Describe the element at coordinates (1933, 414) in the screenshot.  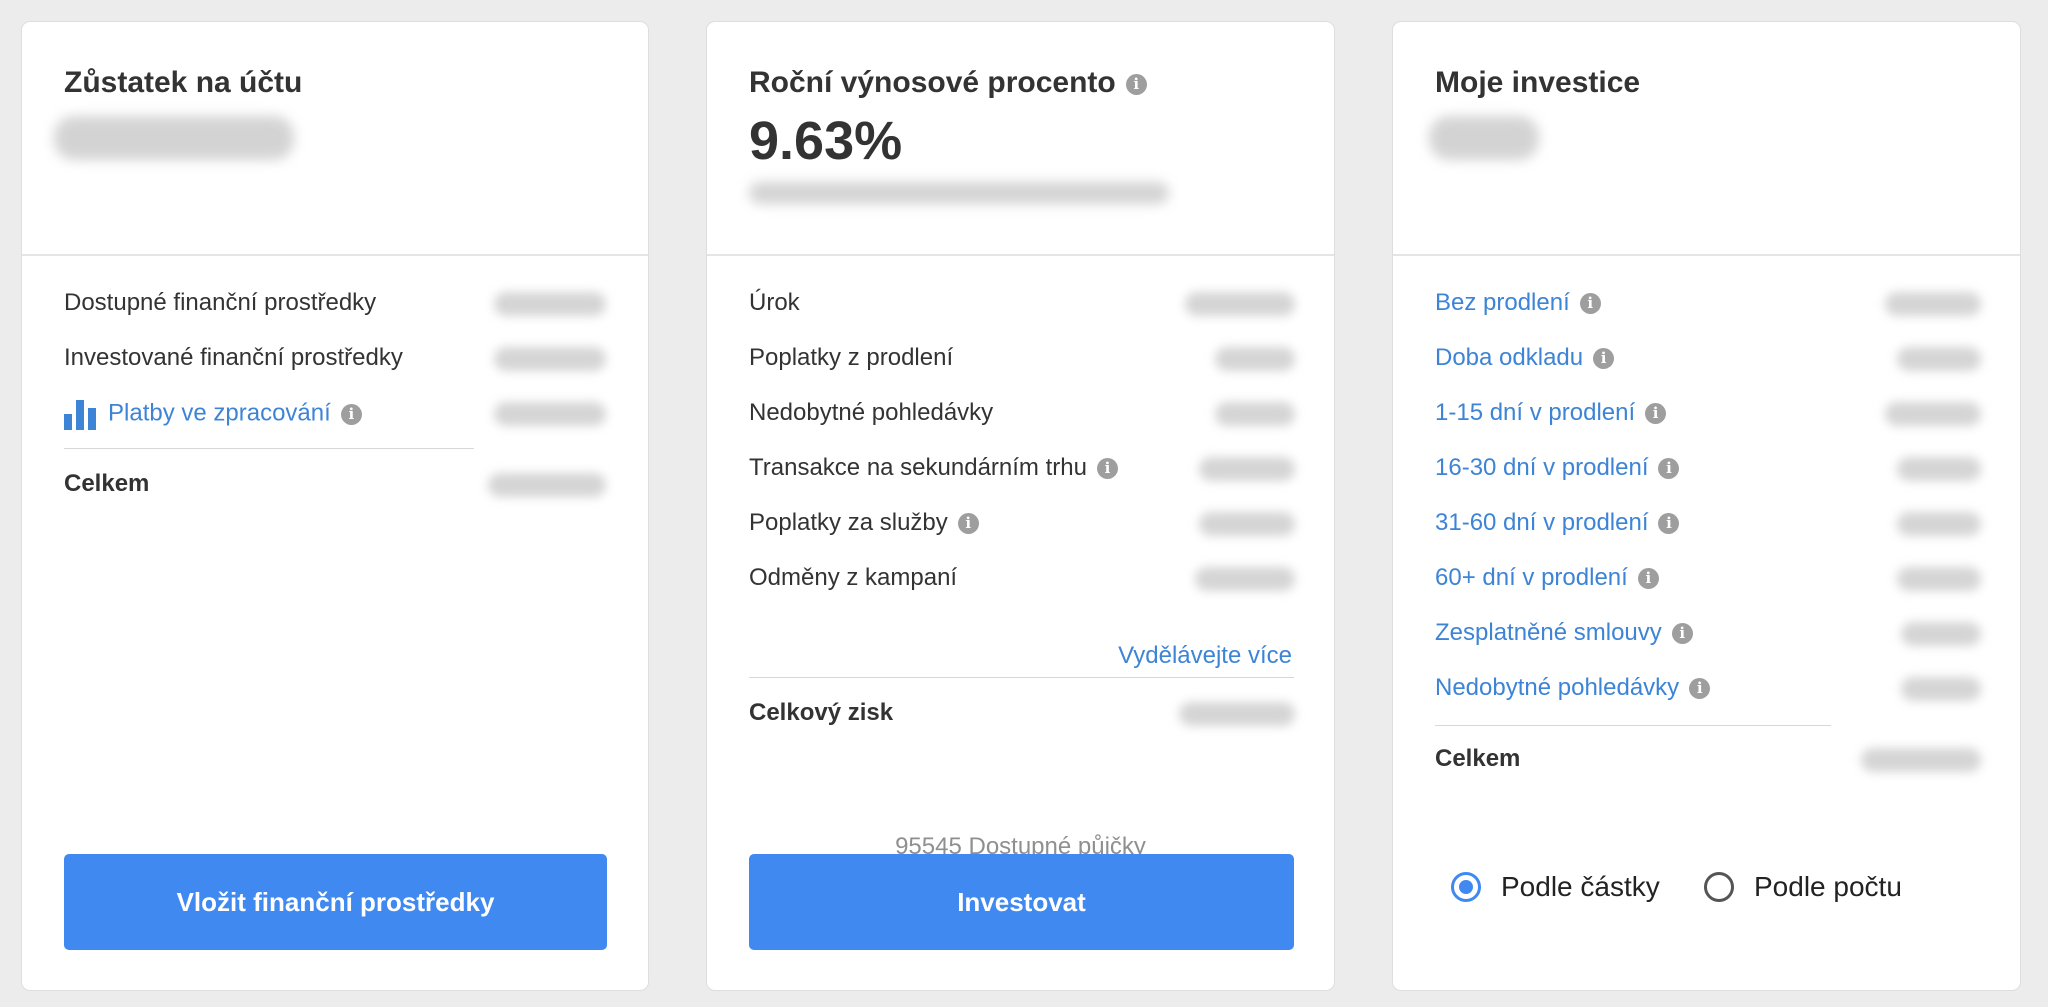
I see `delay-1-15-value` at that location.